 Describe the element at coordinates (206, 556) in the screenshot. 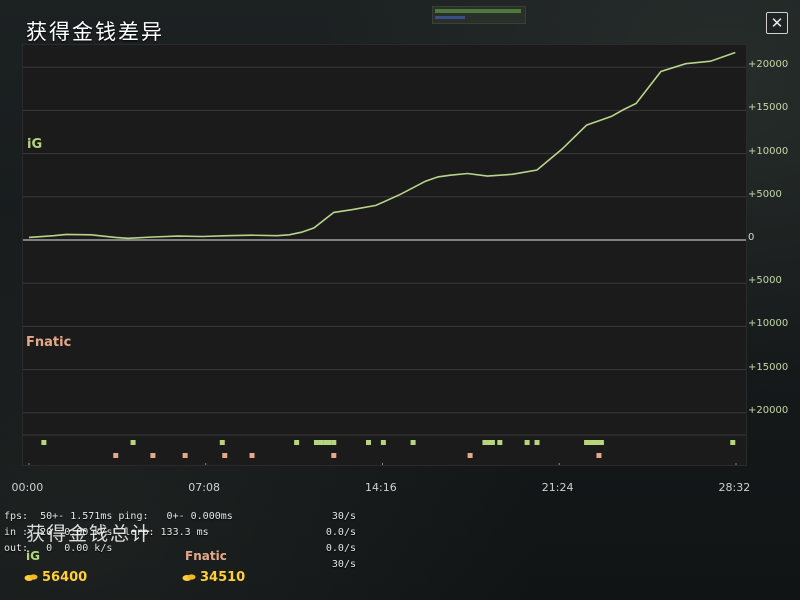

I see `totals-team-fnatic: Fnatic` at that location.